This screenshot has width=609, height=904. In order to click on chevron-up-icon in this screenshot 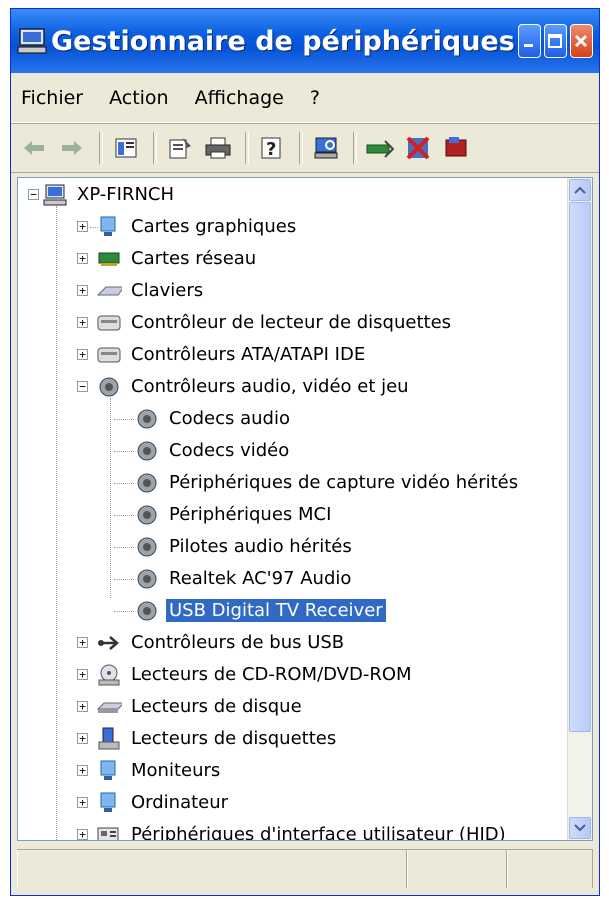, I will do `click(580, 190)`.